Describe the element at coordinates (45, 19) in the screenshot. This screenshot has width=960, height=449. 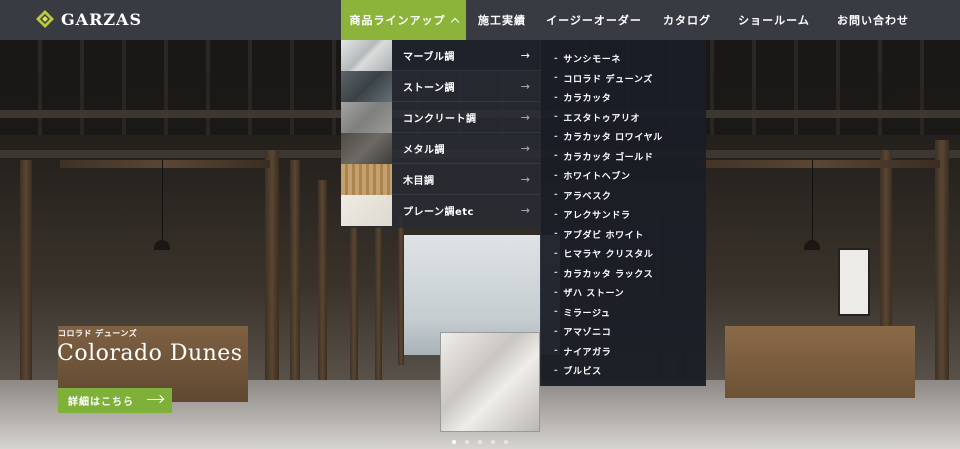
I see `garzas-diamond-logo-icon` at that location.